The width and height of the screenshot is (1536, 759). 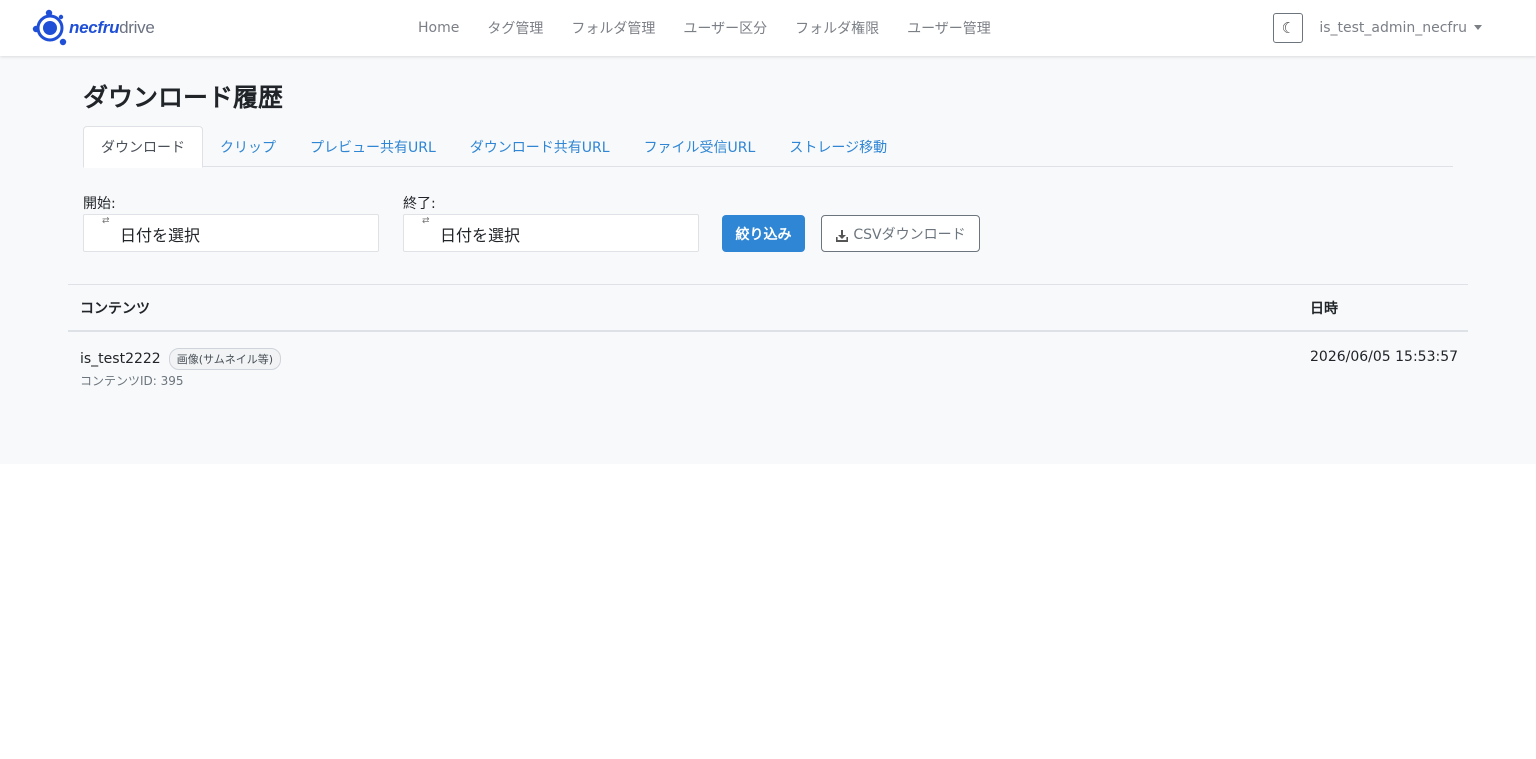 What do you see at coordinates (137, 27) in the screenshot?
I see `brand-name-light: drive` at bounding box center [137, 27].